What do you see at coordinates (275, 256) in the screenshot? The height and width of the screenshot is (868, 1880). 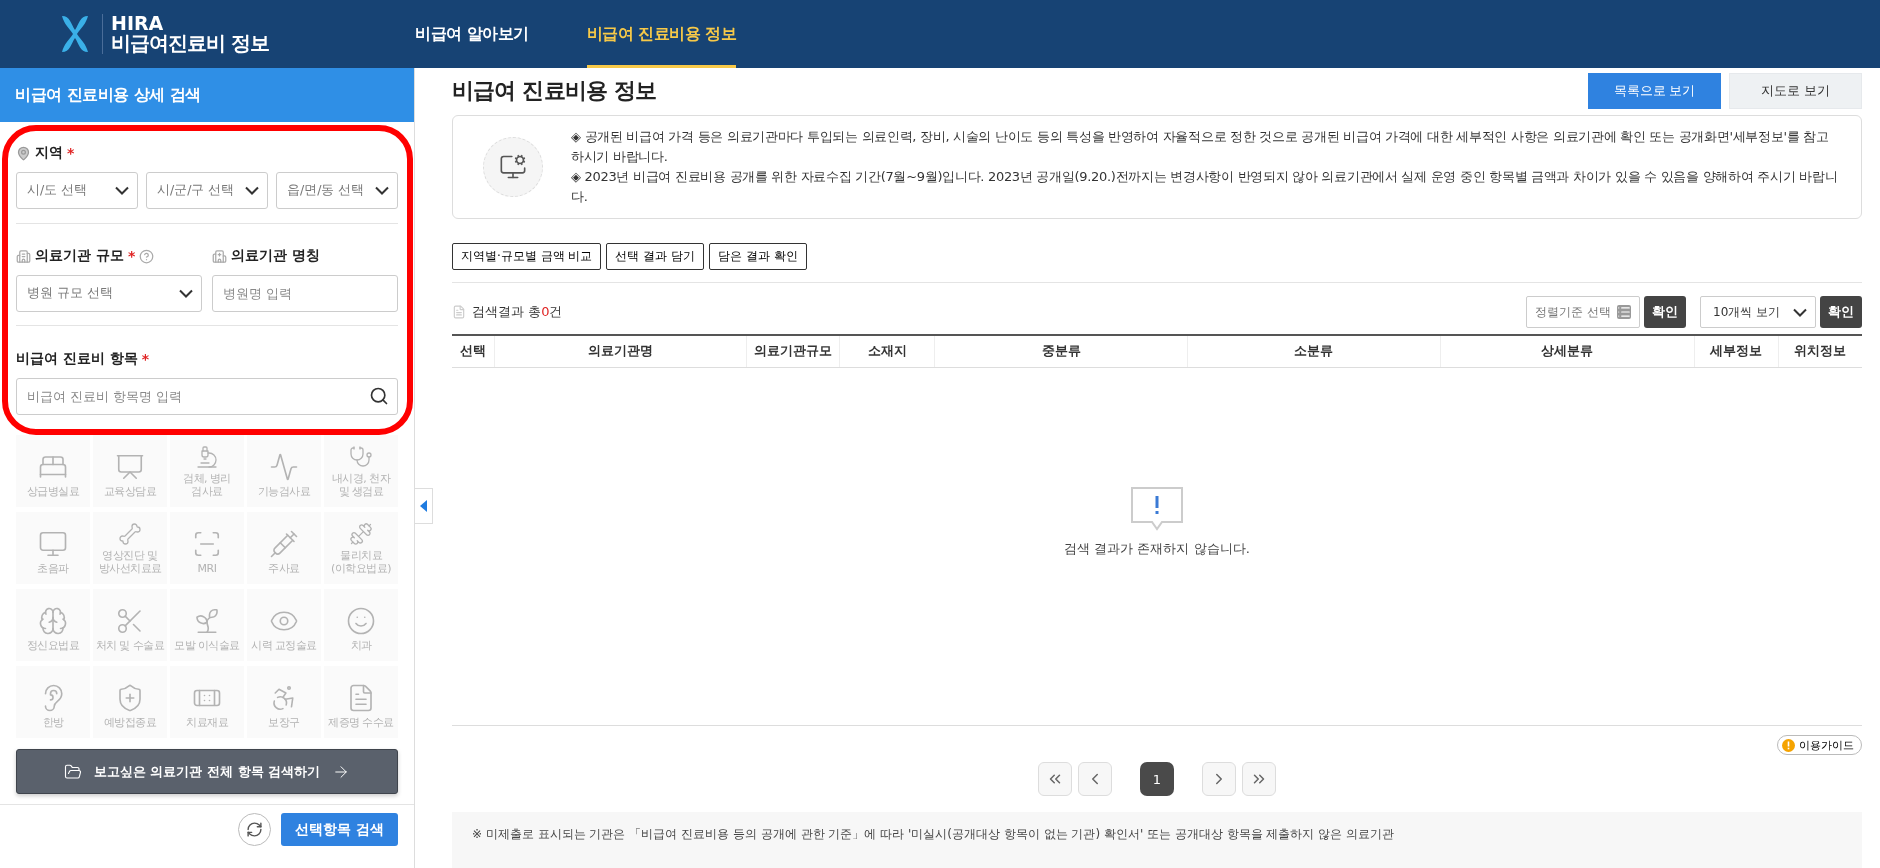 I see `field-label: 의료기관 명칭` at bounding box center [275, 256].